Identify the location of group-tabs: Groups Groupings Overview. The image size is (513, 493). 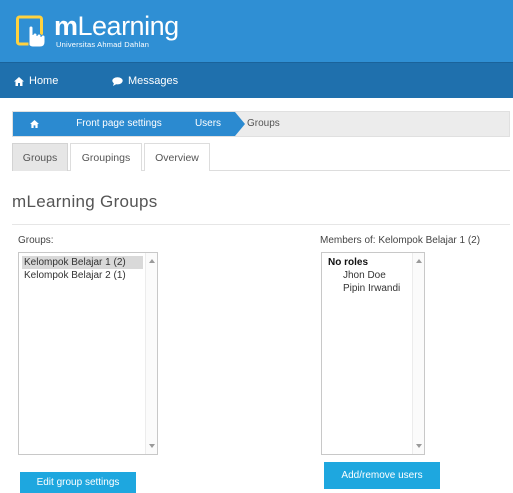
(261, 157).